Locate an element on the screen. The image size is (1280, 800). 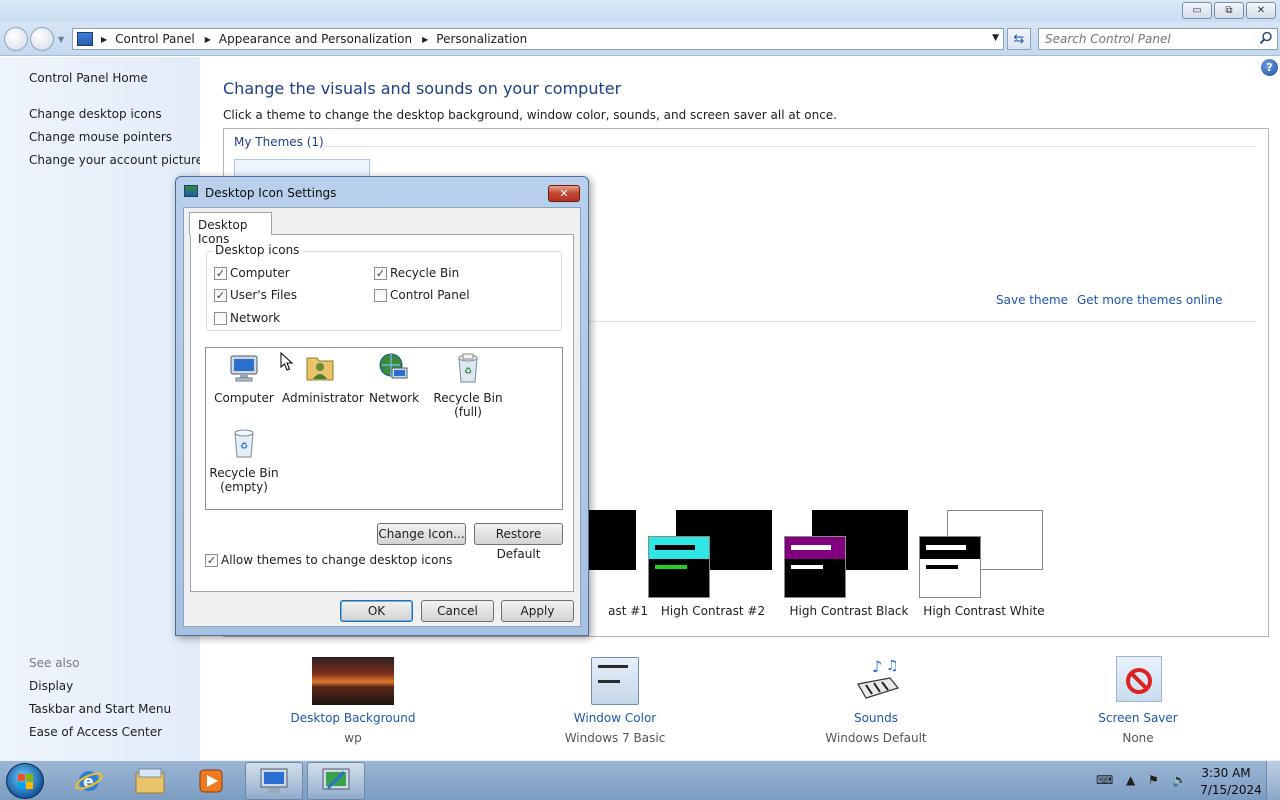
desktop-background-setting: Desktop Background wp is located at coordinates (353, 704).